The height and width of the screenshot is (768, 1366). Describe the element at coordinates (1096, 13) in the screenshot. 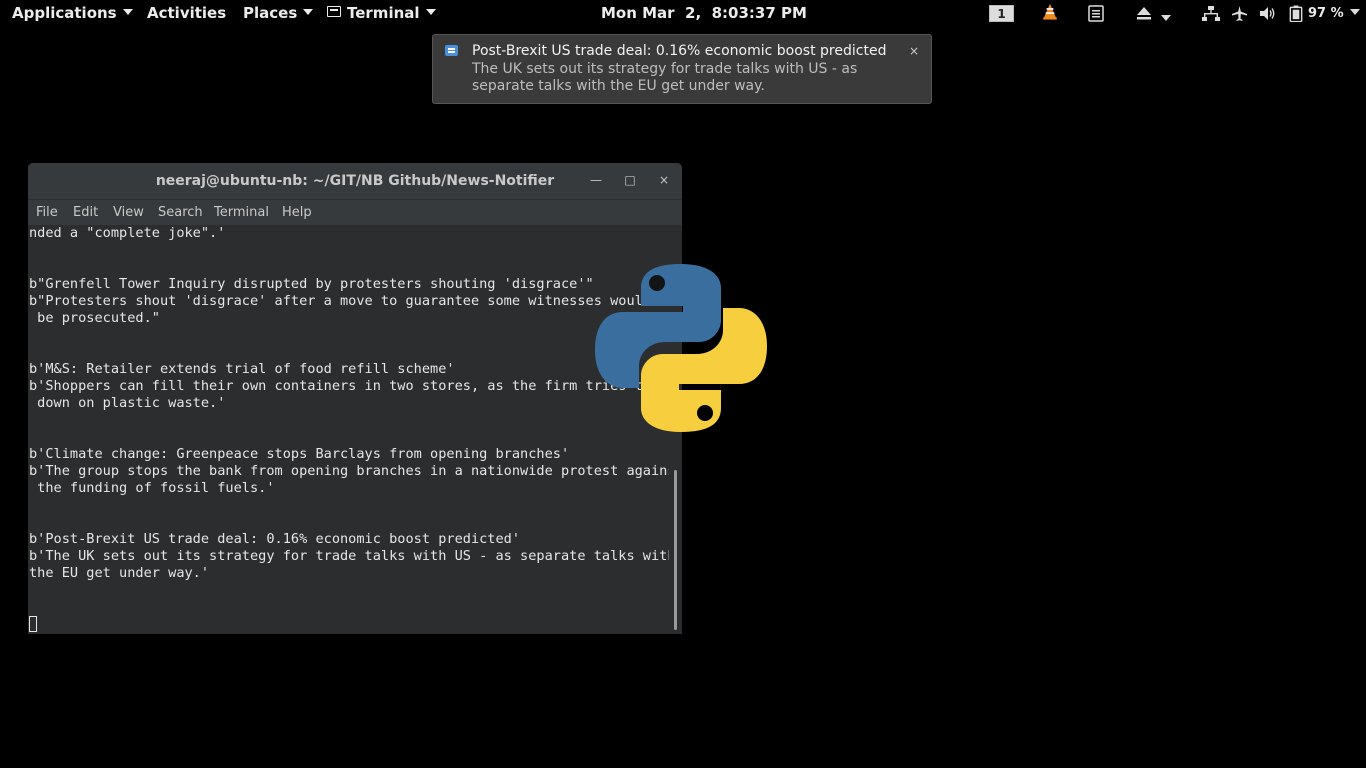

I see `notes-icon` at that location.